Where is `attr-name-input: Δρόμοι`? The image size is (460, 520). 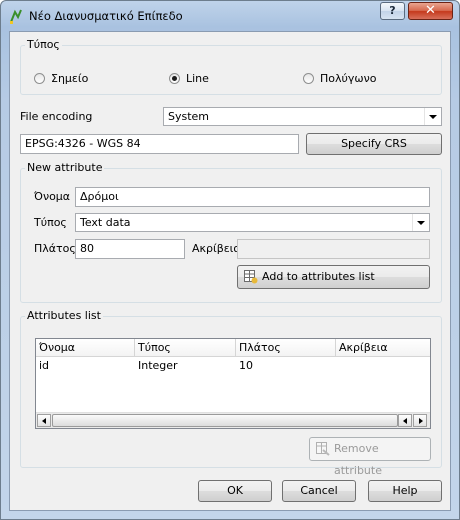
attr-name-input: Δρόμοι is located at coordinates (252, 197).